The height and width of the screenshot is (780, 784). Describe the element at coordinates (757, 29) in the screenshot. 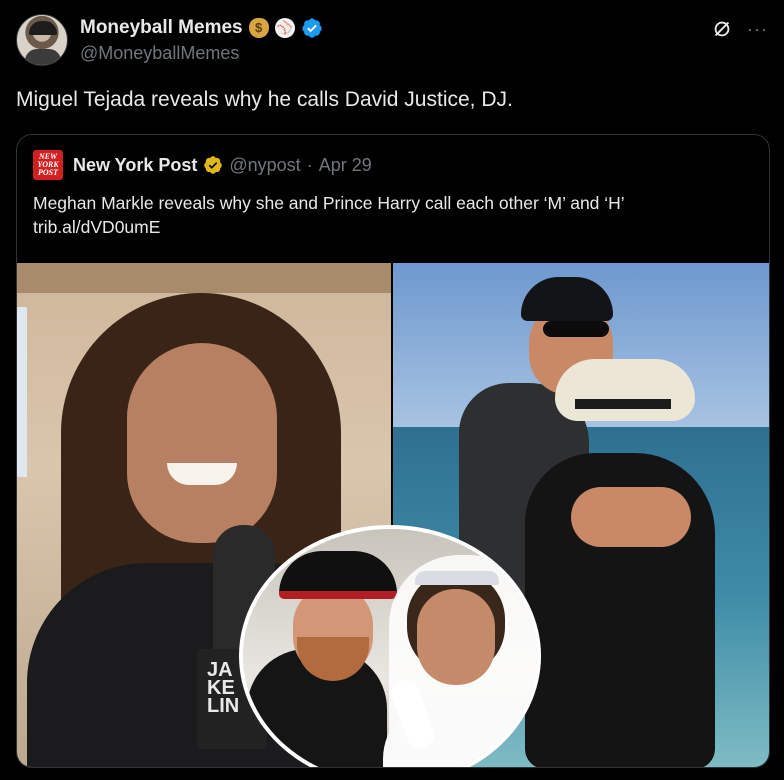

I see `more-options-icon: ···` at that location.